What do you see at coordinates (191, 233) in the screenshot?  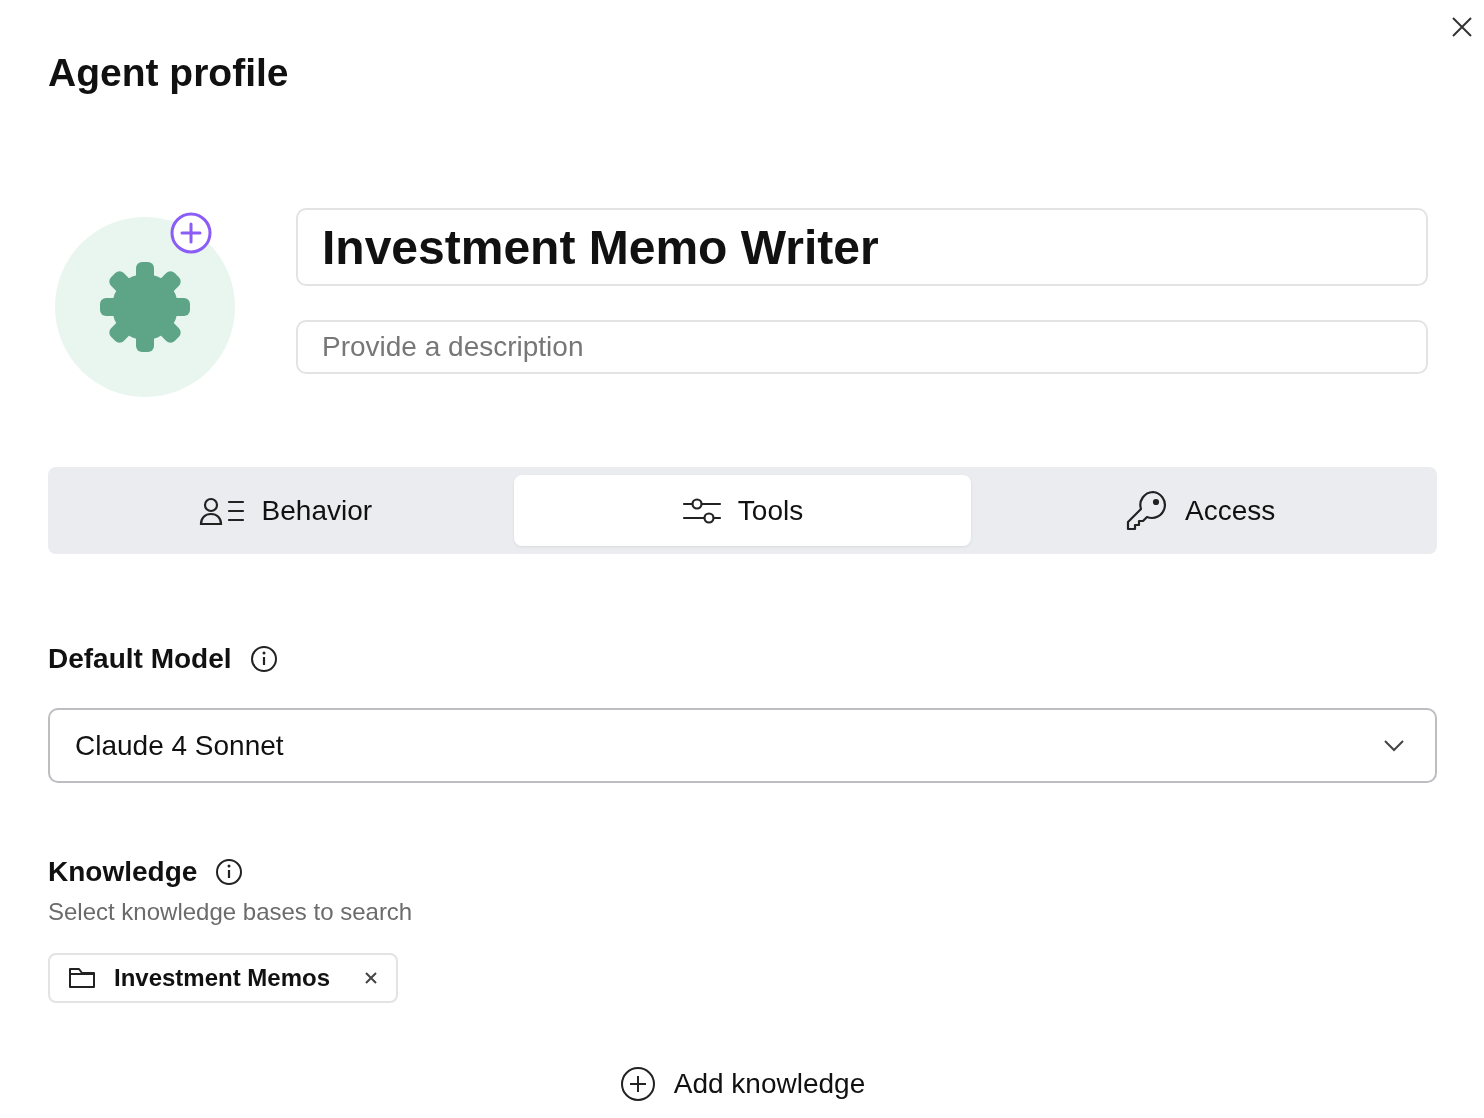 I see `add-image-icon` at bounding box center [191, 233].